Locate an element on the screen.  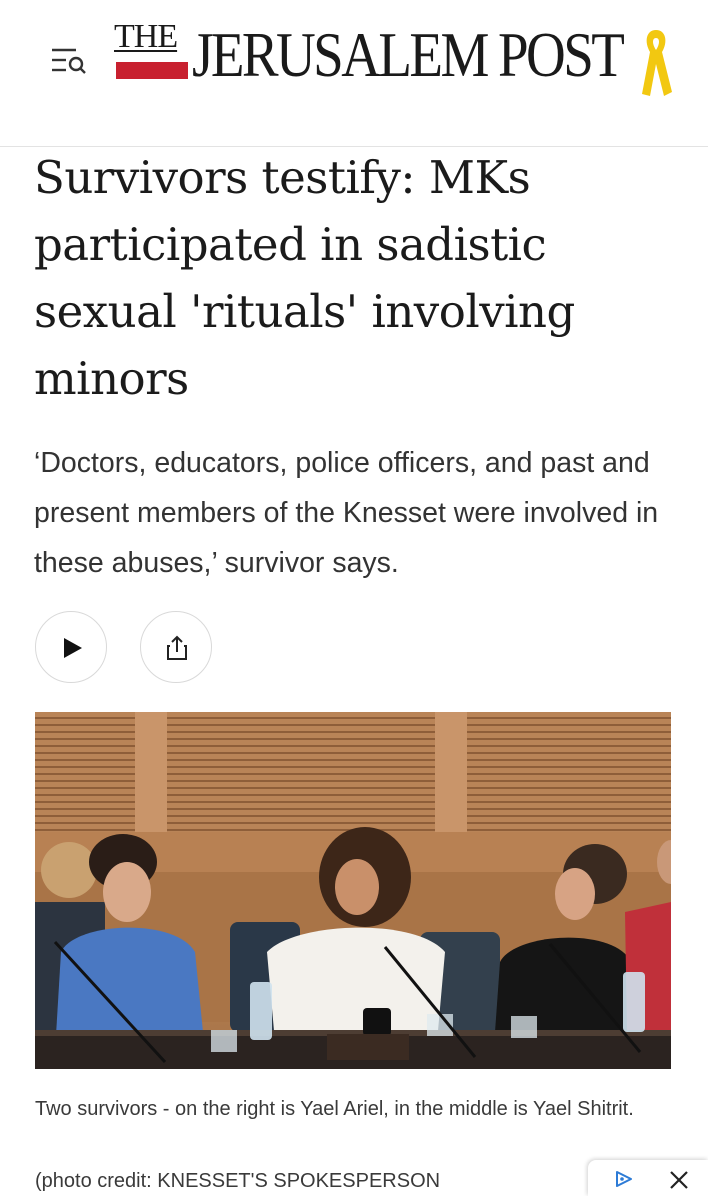
yellow-ribbon-icon is located at coordinates (657, 63).